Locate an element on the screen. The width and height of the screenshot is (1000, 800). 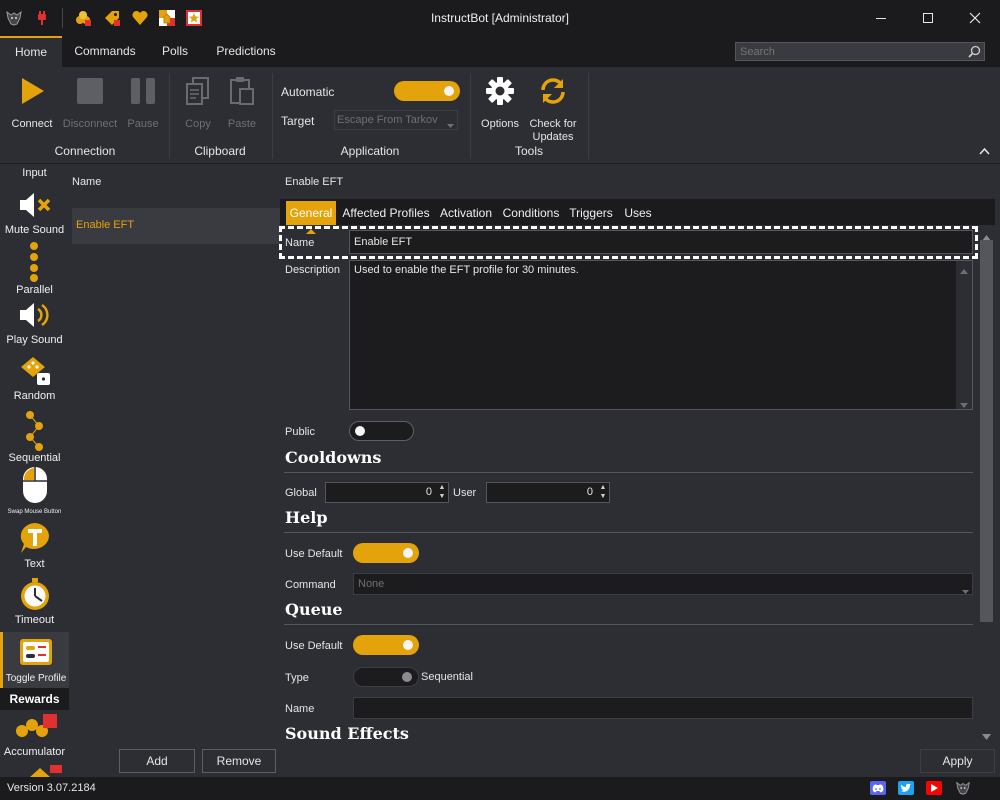
tab-activation: Activation is located at coordinates (466, 213).